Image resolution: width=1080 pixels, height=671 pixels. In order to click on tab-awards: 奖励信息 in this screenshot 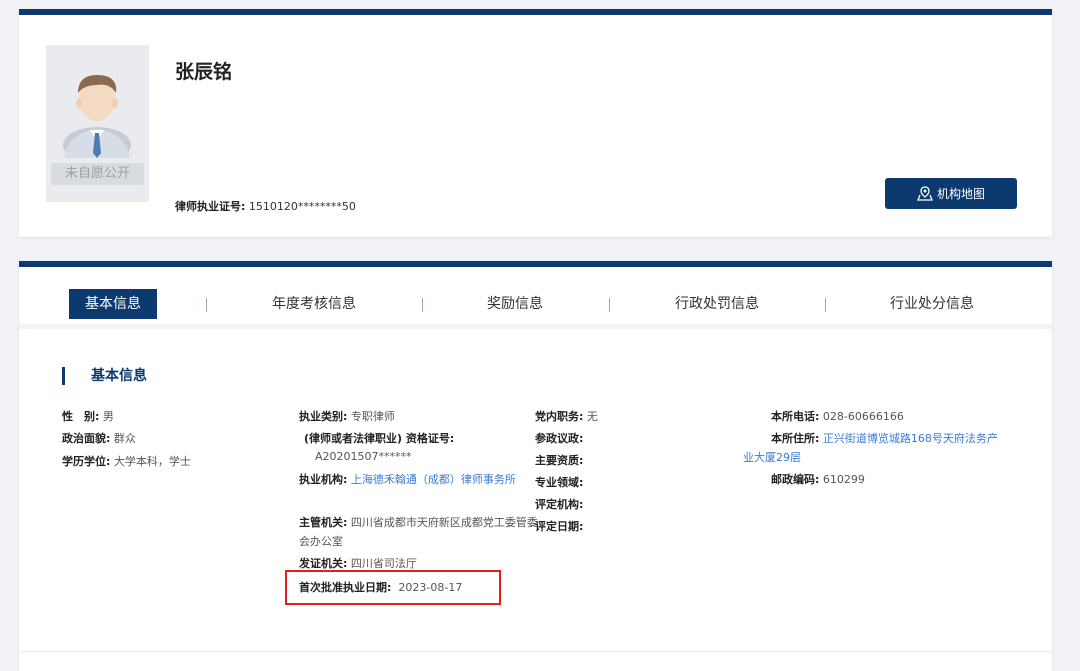, I will do `click(515, 304)`.